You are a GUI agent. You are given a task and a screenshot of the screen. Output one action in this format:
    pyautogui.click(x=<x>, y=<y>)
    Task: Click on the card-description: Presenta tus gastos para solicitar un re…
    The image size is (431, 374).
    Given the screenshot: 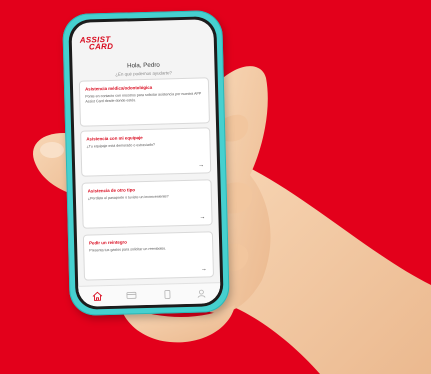 What is the action you would take?
    pyautogui.click(x=128, y=249)
    